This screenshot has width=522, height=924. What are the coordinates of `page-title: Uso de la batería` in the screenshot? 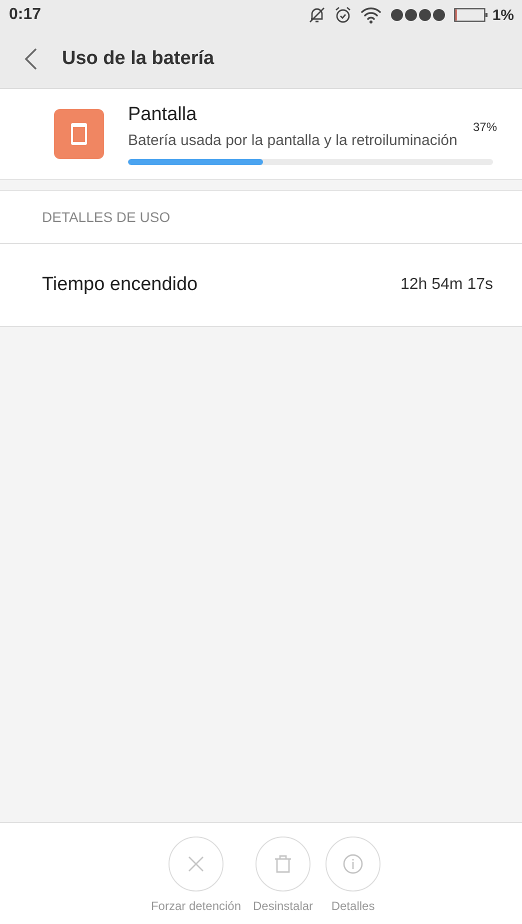 It's located at (138, 59).